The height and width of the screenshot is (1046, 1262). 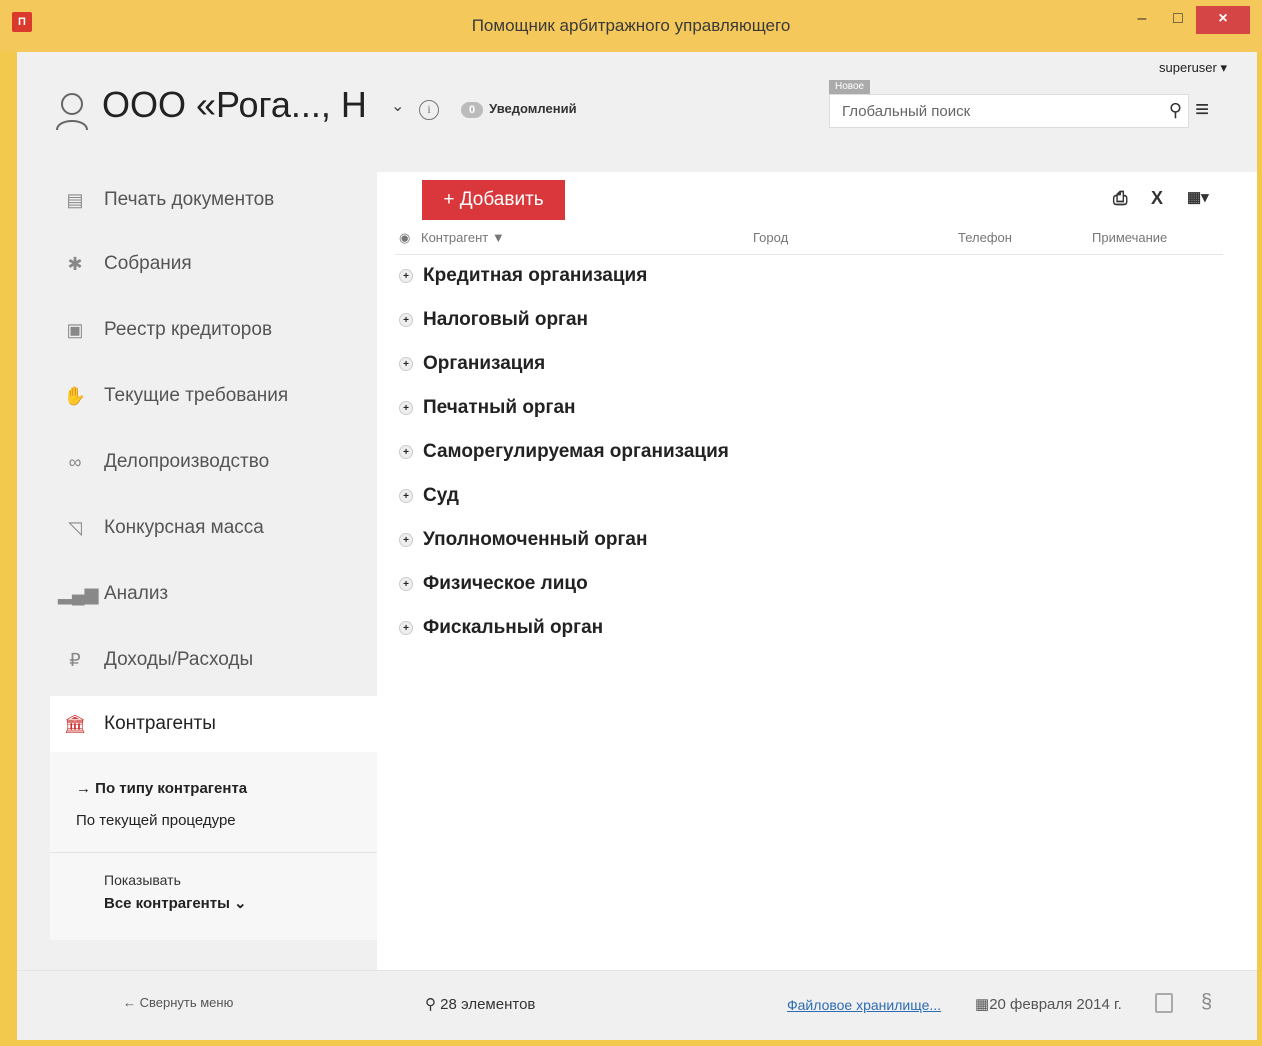 What do you see at coordinates (196, 395) in the screenshot?
I see `sidebar-item-label: Текущие требования` at bounding box center [196, 395].